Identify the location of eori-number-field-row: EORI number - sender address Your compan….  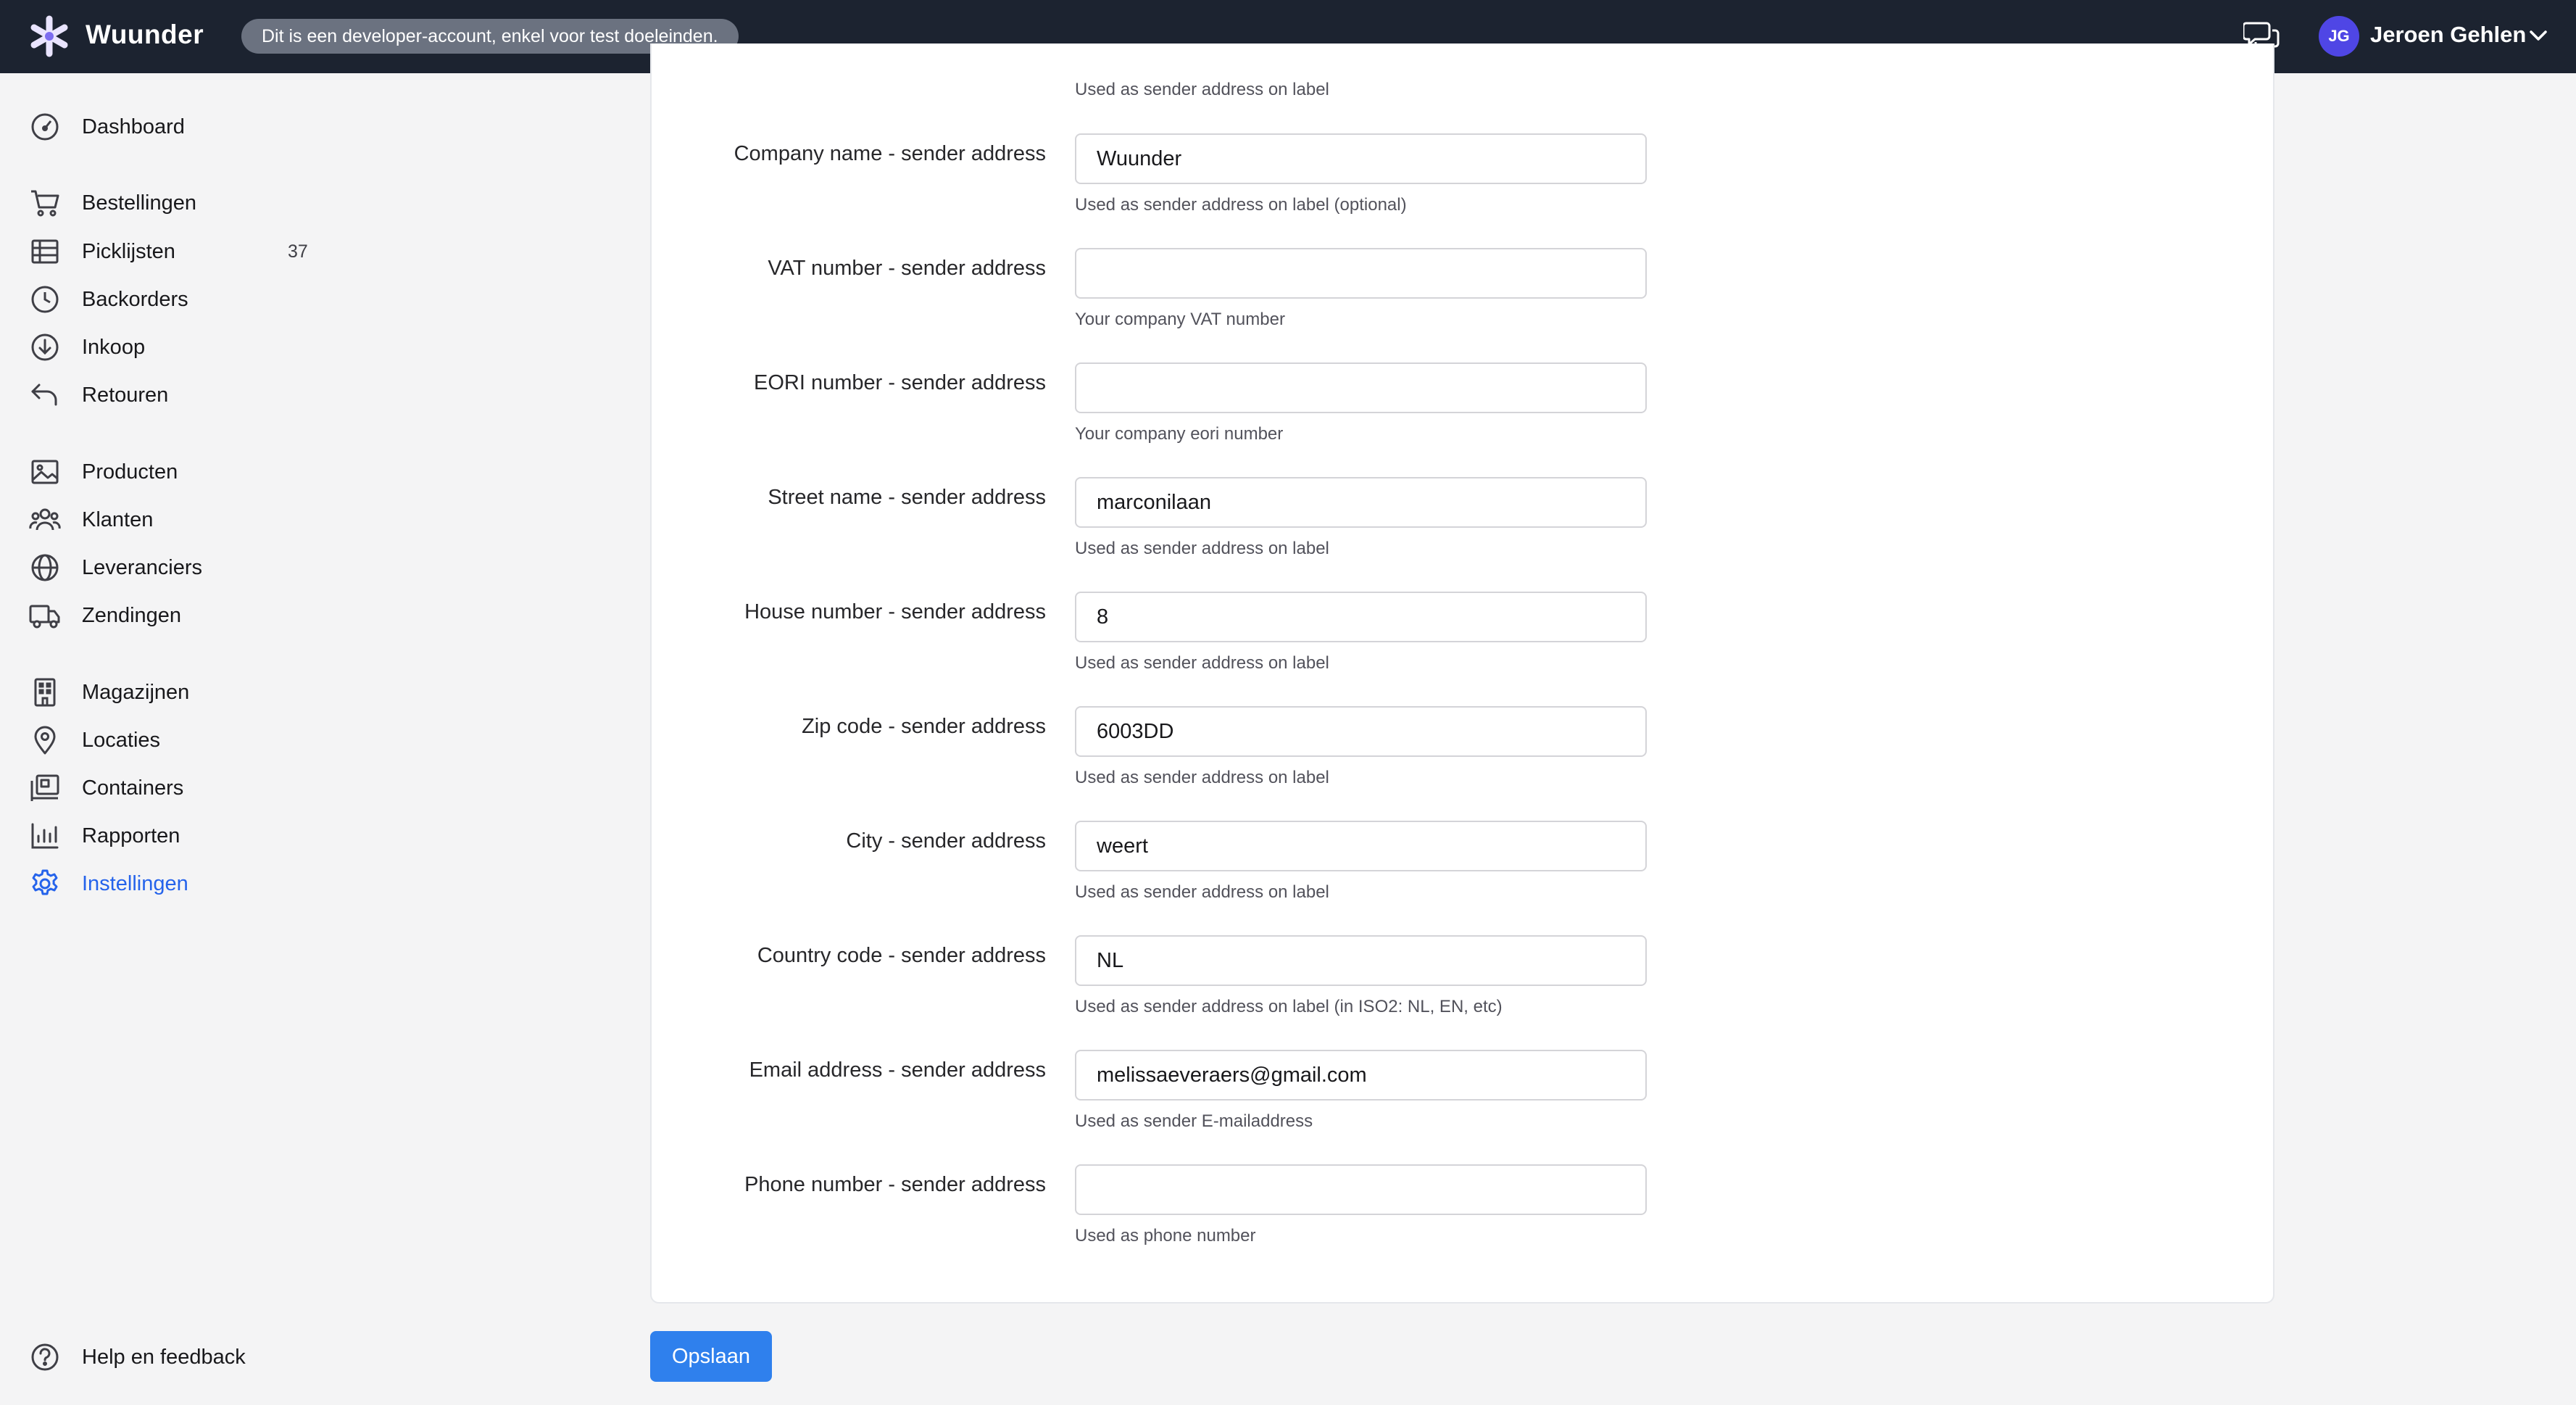
(1462, 419).